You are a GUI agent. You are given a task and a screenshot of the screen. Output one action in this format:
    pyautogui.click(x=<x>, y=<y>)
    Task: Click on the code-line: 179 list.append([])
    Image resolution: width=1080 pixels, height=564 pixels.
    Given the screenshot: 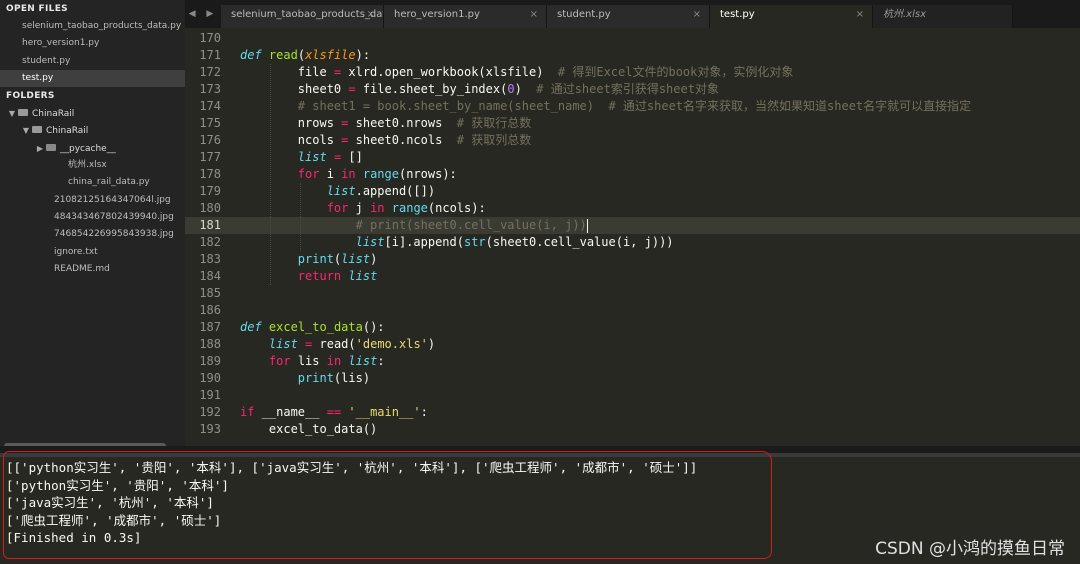 What is the action you would take?
    pyautogui.click(x=632, y=191)
    